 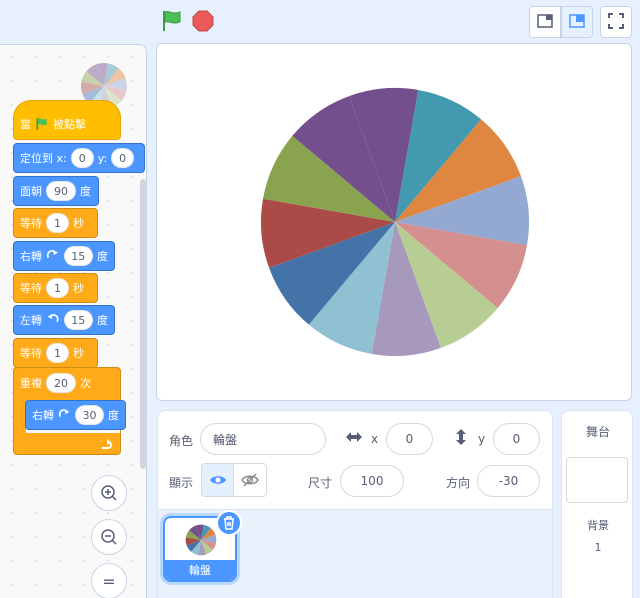 I want to click on sprite-thumbnail, so click(x=201, y=540).